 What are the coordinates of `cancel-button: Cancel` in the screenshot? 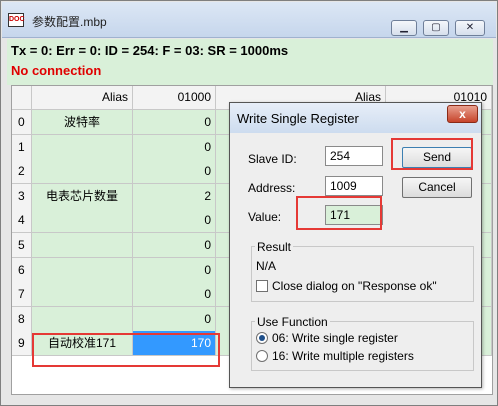 It's located at (437, 187).